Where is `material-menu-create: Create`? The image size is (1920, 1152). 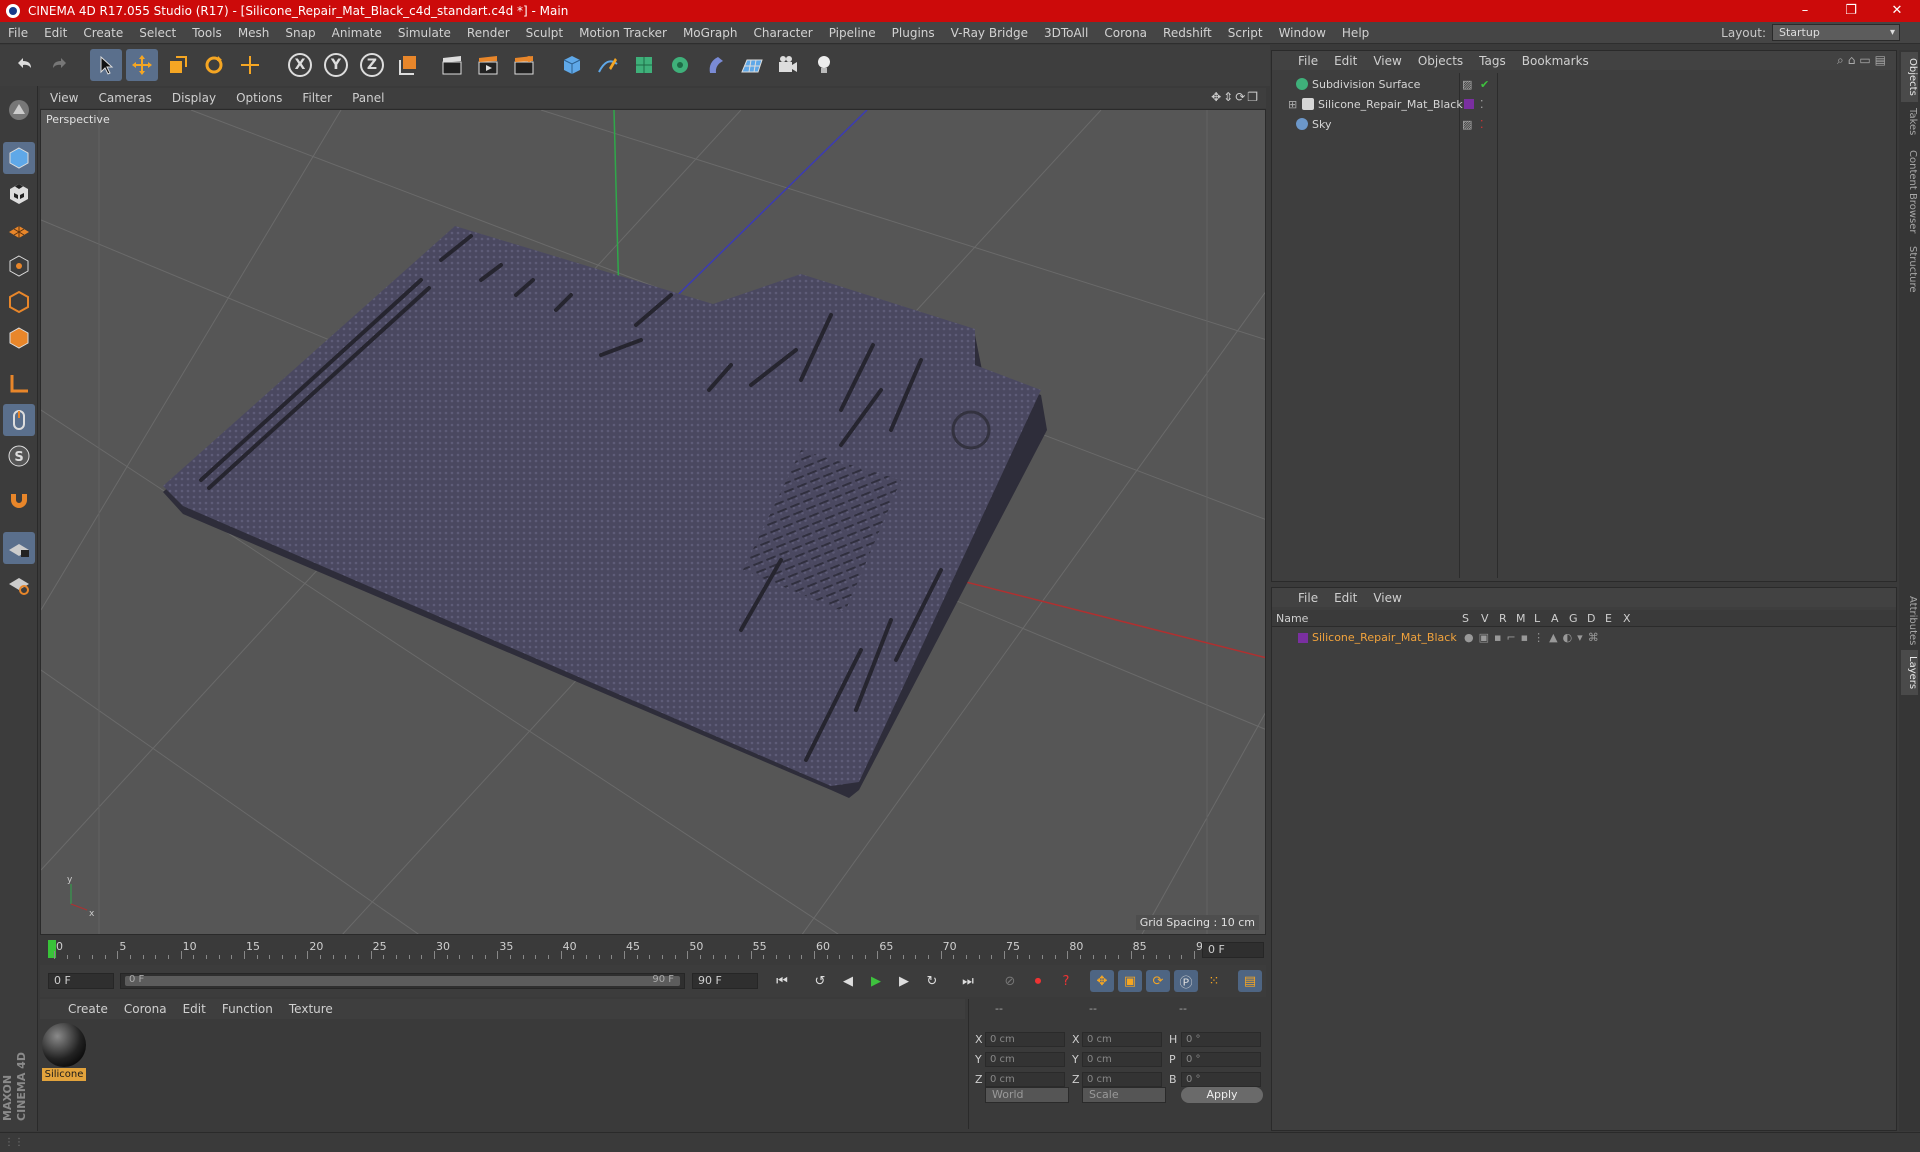 material-menu-create: Create is located at coordinates (88, 1009).